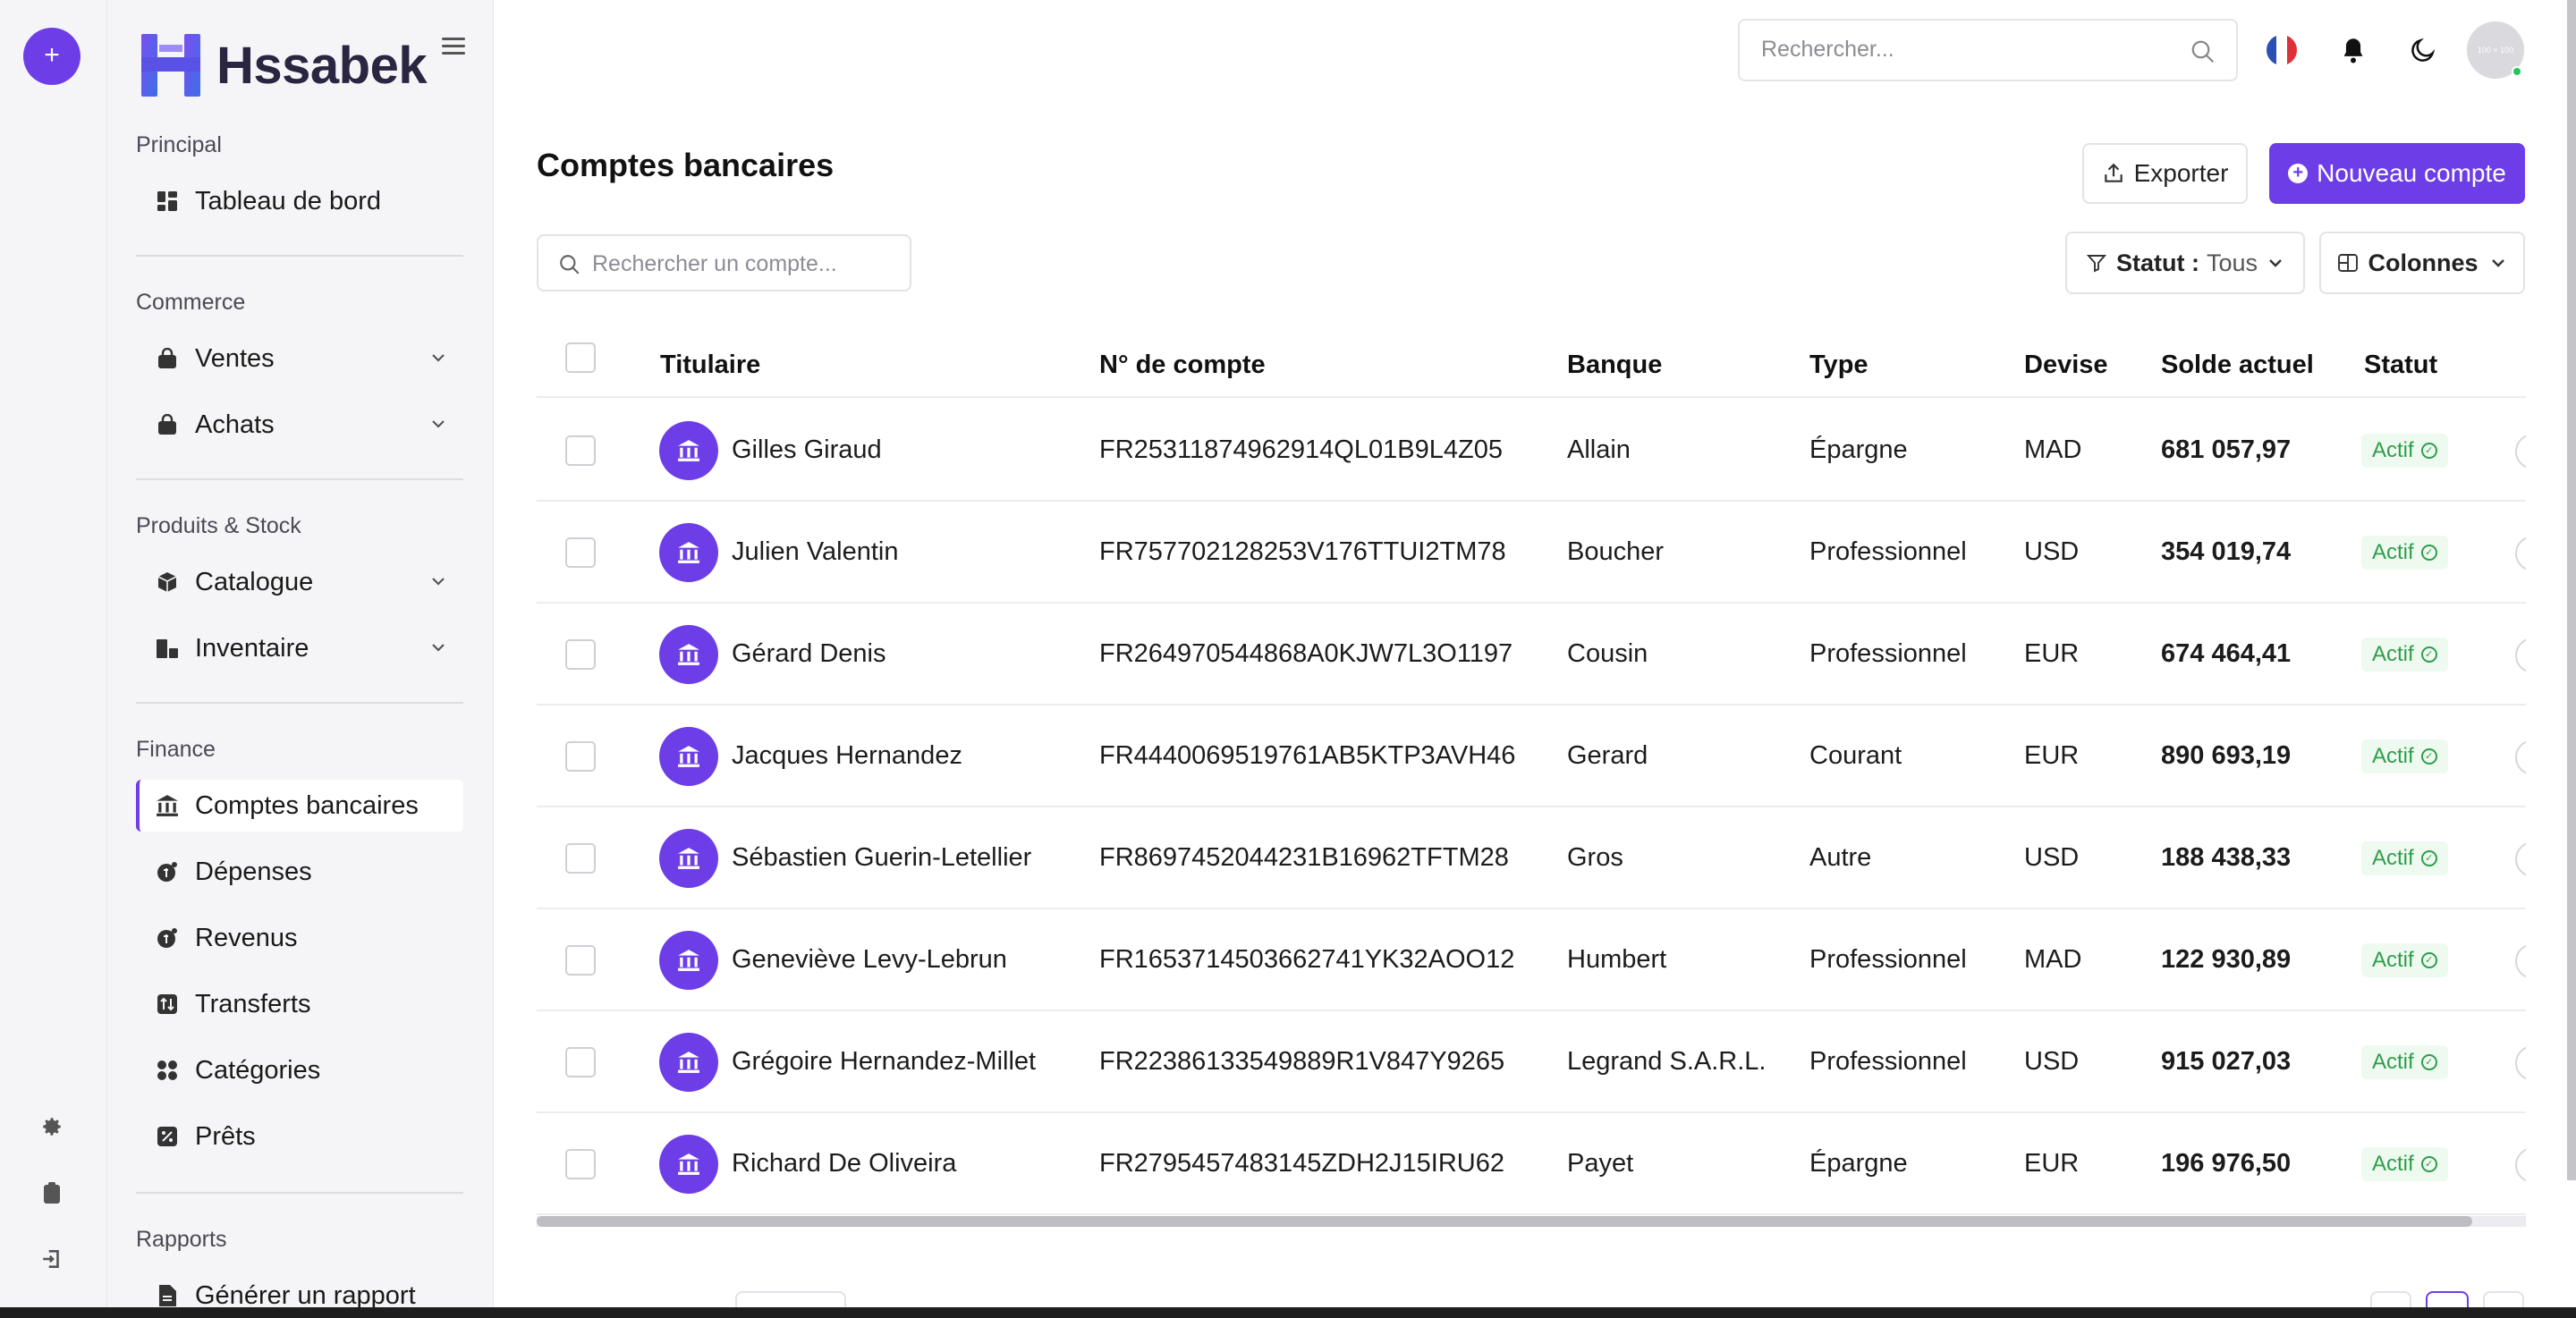  What do you see at coordinates (884, 1062) in the screenshot?
I see `cell-holder: Grégoire Hernandez-Millet` at bounding box center [884, 1062].